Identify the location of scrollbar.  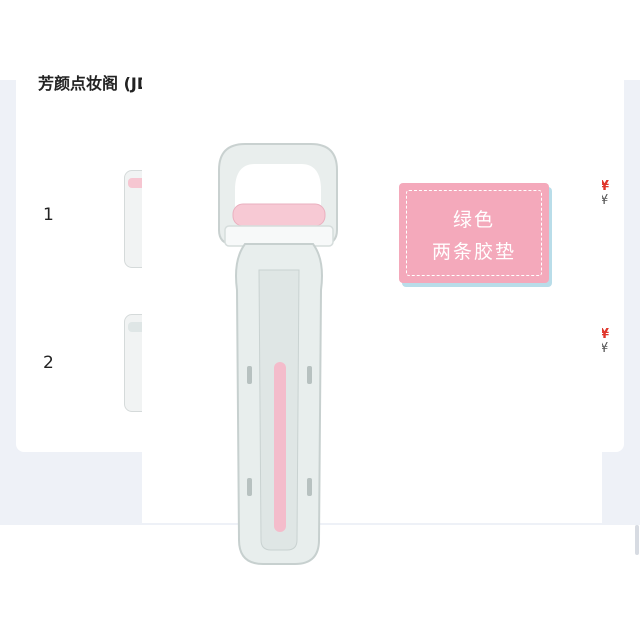
(636, 320).